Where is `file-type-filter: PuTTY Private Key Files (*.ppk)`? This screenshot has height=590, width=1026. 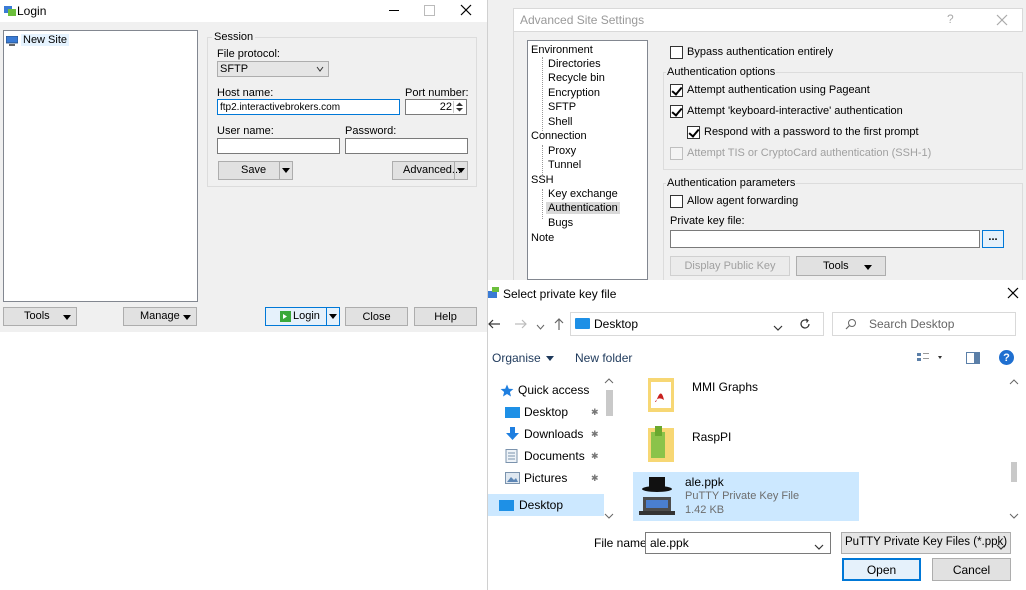
file-type-filter: PuTTY Private Key Files (*.ppk) is located at coordinates (926, 543).